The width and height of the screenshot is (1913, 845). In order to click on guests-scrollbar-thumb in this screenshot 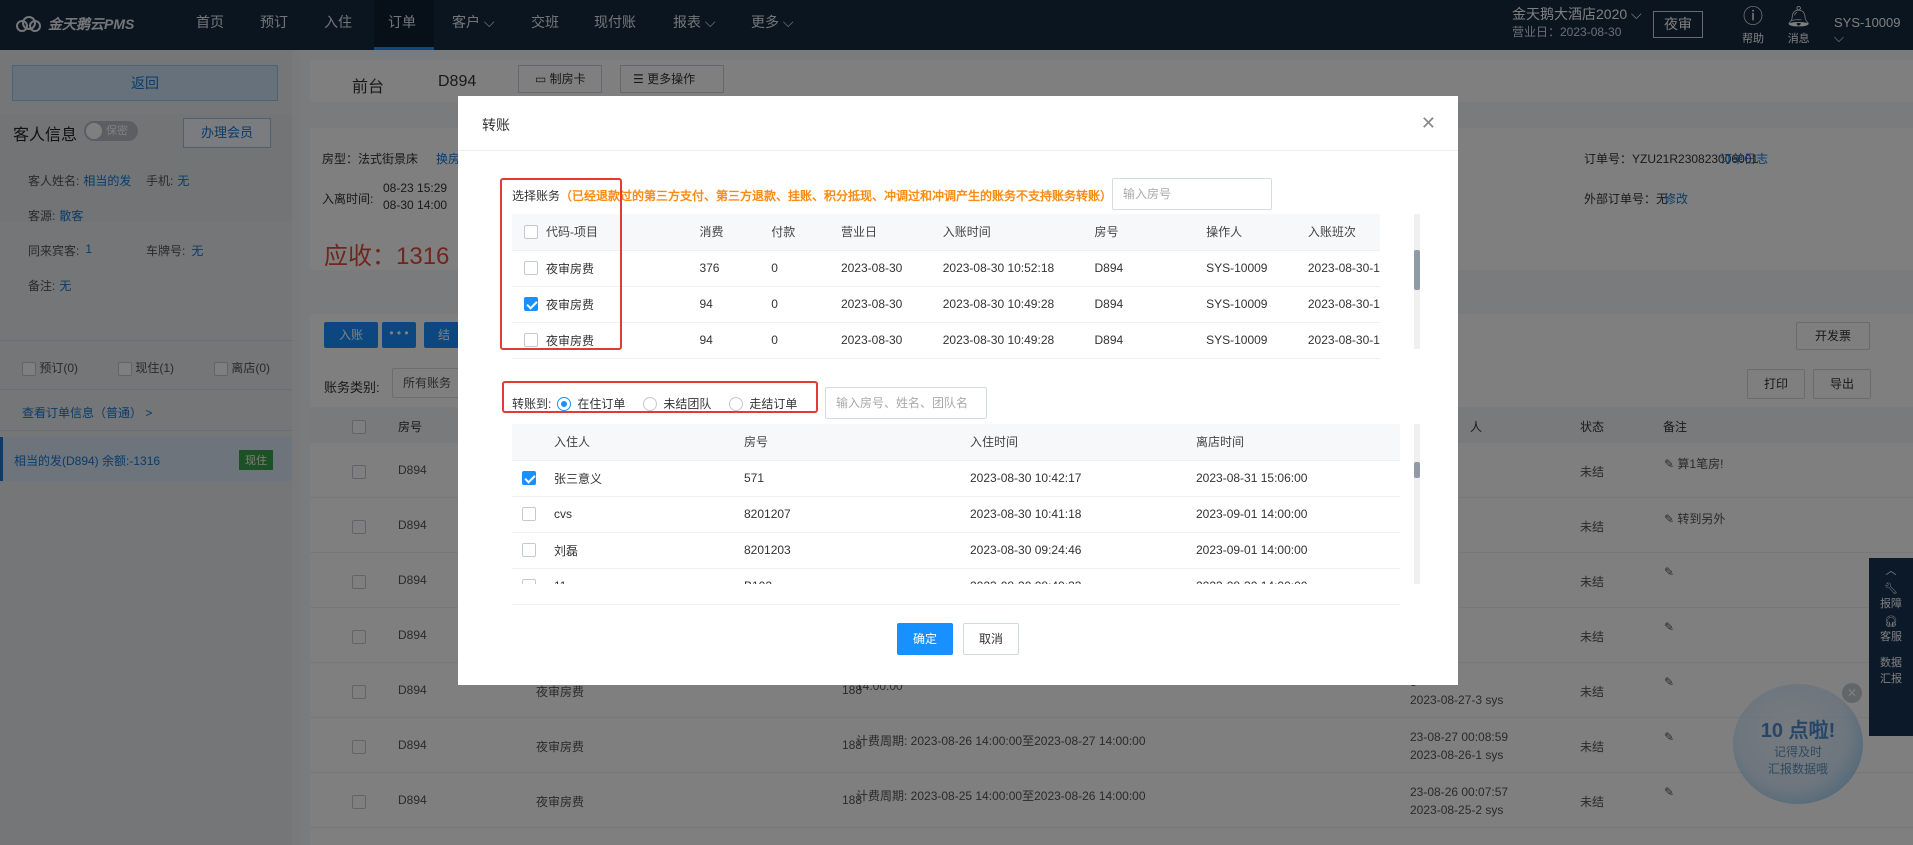, I will do `click(1417, 470)`.